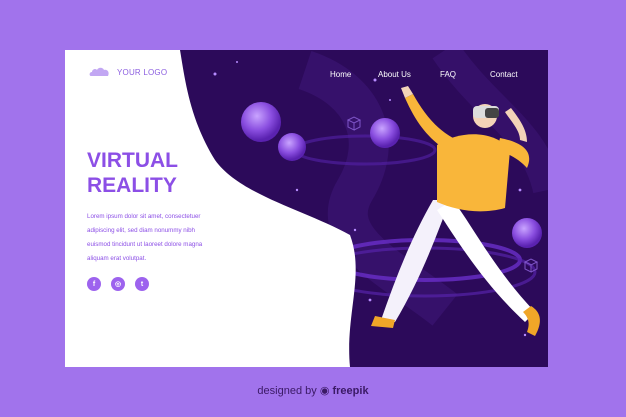 Image resolution: width=626 pixels, height=417 pixels. I want to click on hero-body-line: adipiscing elit, sed diam nonummy nibh, so click(141, 230).